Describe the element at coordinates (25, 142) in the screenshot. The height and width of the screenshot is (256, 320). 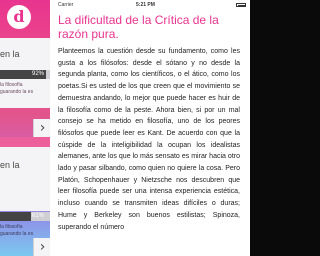
I see `divider` at that location.